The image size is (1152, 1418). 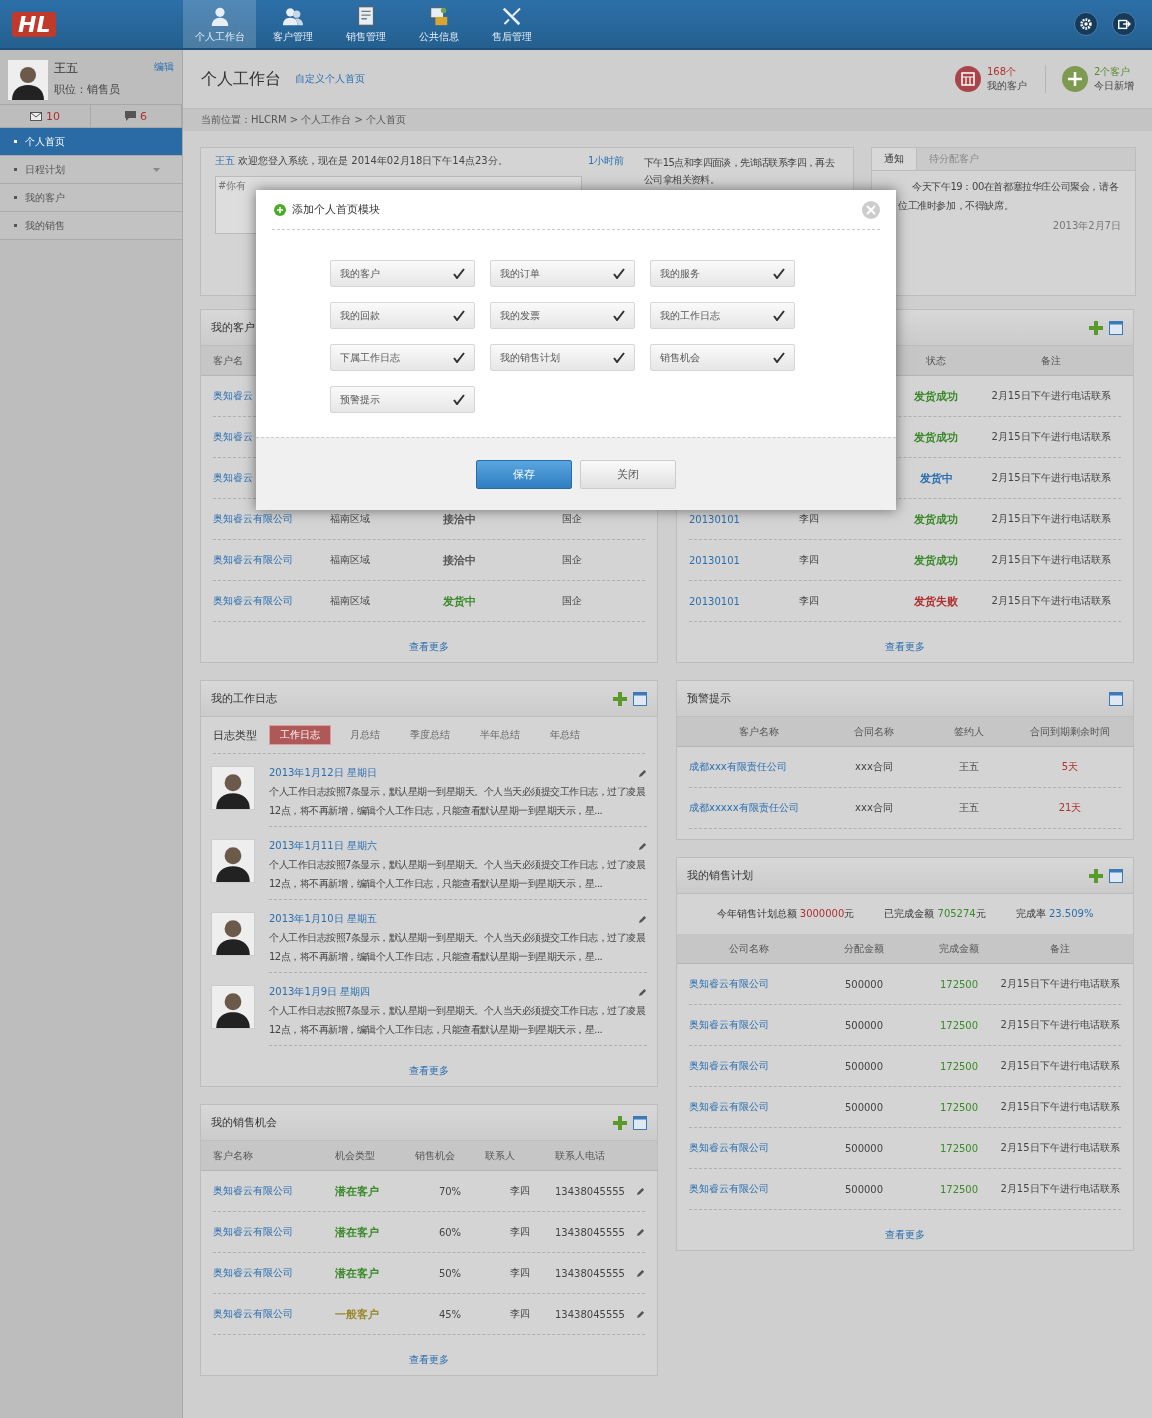 I want to click on add-icon, so click(x=1075, y=79).